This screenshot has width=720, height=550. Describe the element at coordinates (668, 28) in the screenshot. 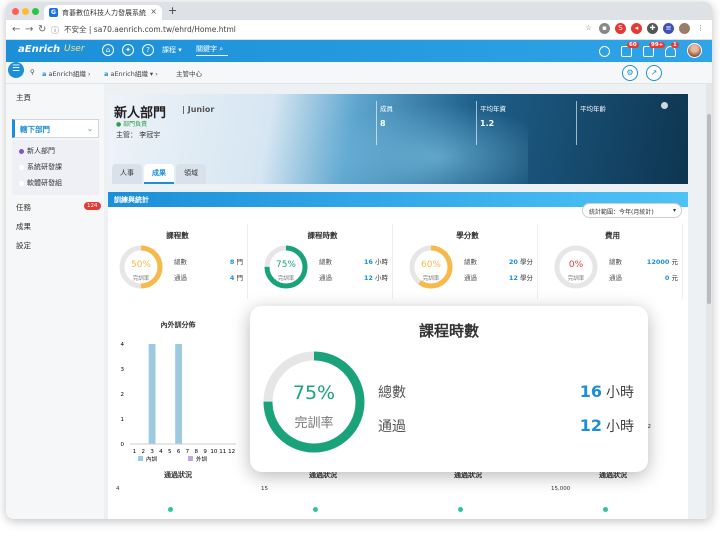

I see `extension-reader-icon: ≡` at that location.